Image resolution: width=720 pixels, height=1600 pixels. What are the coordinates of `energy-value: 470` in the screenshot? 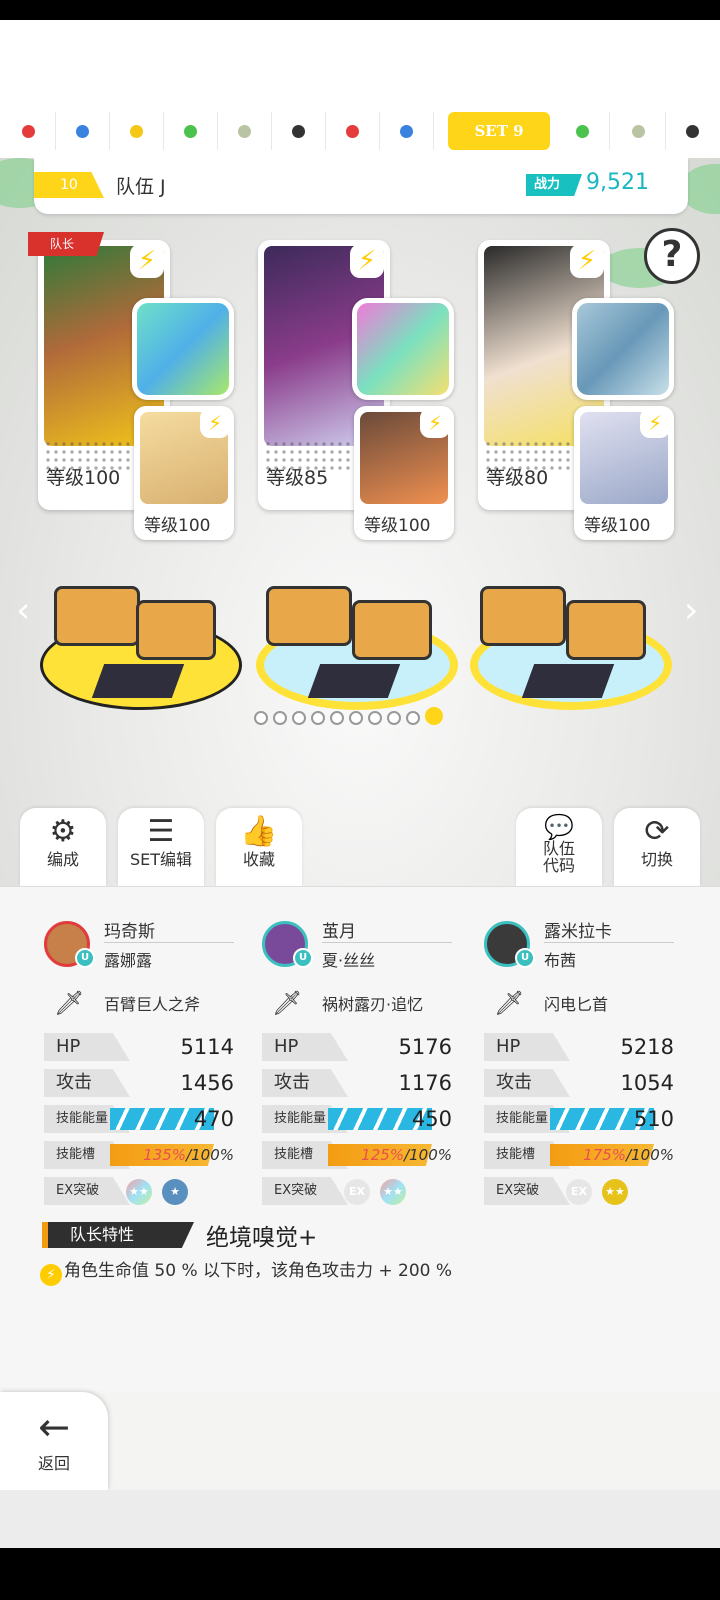 It's located at (213, 1119).